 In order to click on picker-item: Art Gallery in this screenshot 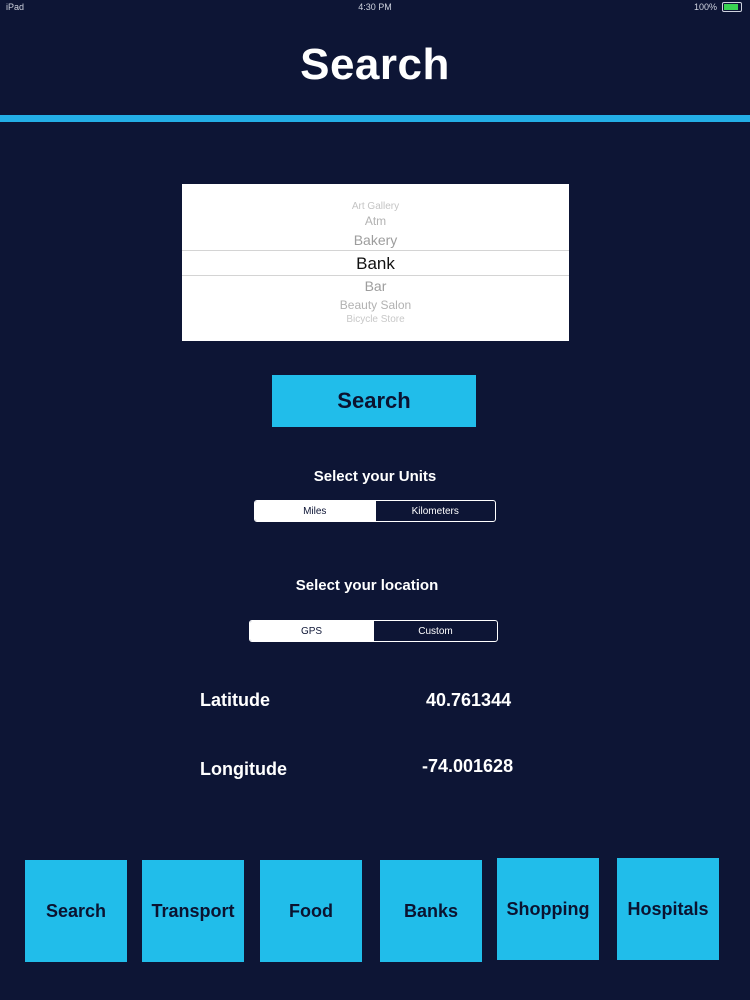, I will do `click(375, 206)`.